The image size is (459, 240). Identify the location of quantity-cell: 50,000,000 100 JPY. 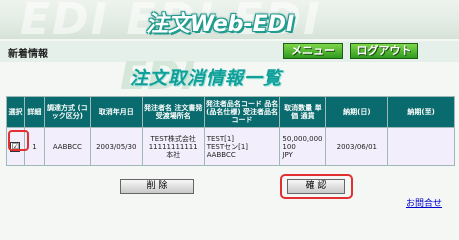
(303, 146).